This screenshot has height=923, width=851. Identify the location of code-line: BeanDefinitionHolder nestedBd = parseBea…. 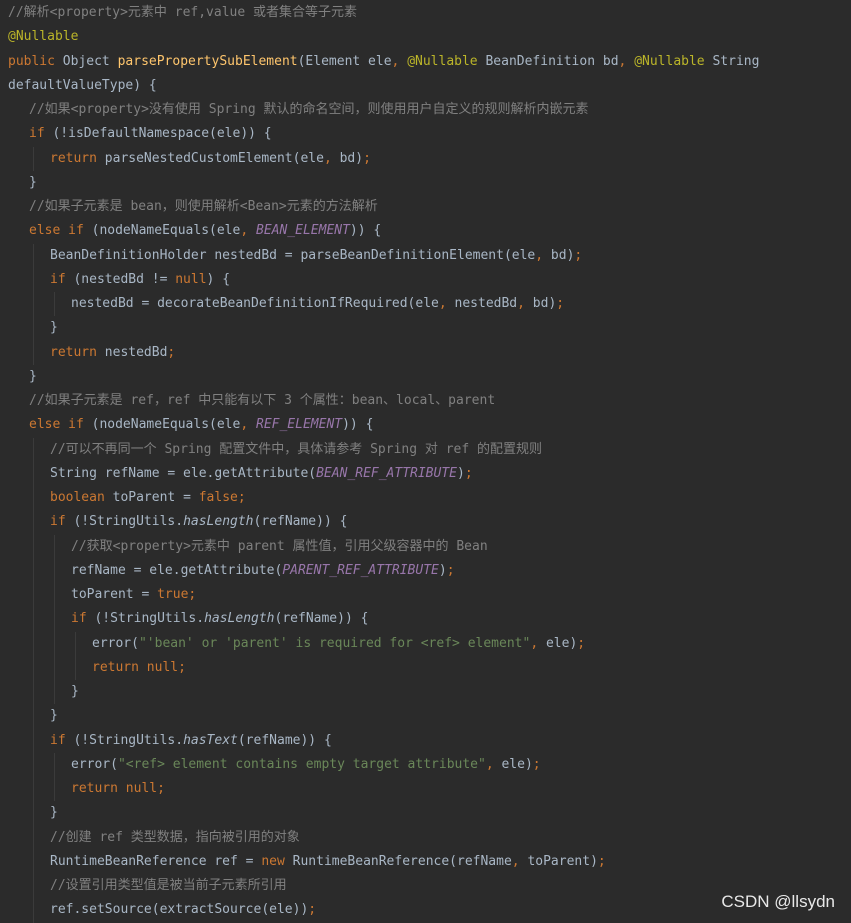
(316, 256).